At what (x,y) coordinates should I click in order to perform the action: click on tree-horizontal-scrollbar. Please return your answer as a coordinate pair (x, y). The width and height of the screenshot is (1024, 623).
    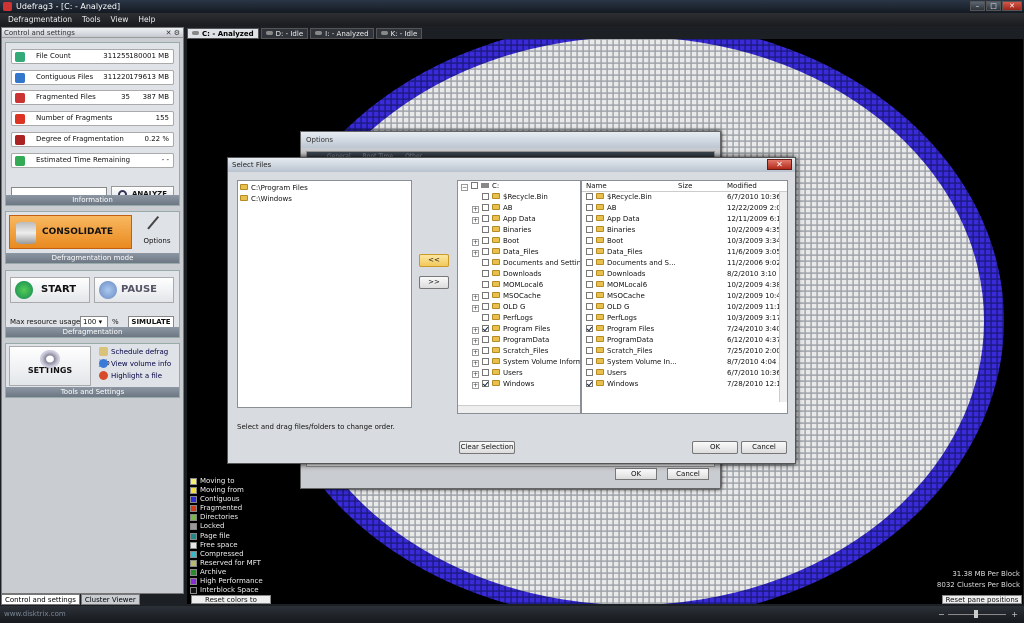
    Looking at the image, I should click on (519, 409).